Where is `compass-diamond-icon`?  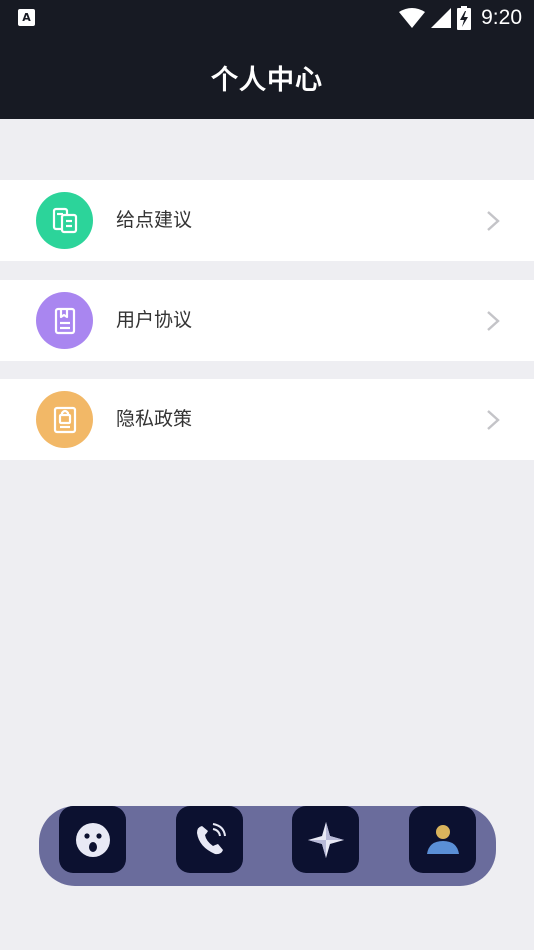
compass-diamond-icon is located at coordinates (325, 839).